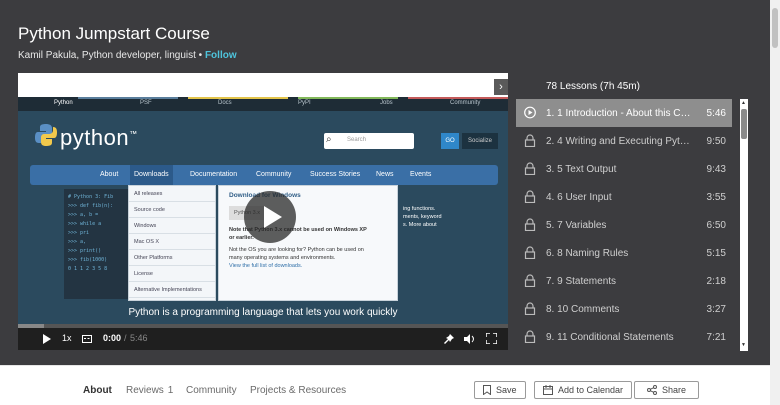  I want to click on bookmark-icon, so click(487, 390).